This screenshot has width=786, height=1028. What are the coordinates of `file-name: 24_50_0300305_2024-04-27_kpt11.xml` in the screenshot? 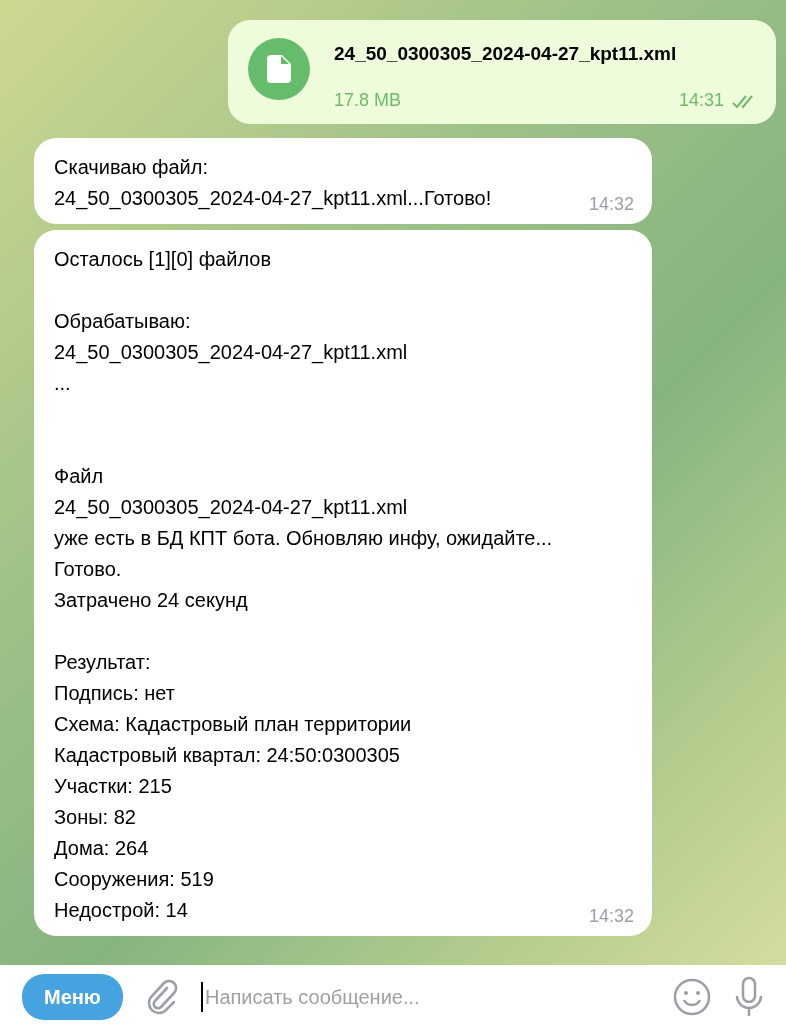 It's located at (545, 53).